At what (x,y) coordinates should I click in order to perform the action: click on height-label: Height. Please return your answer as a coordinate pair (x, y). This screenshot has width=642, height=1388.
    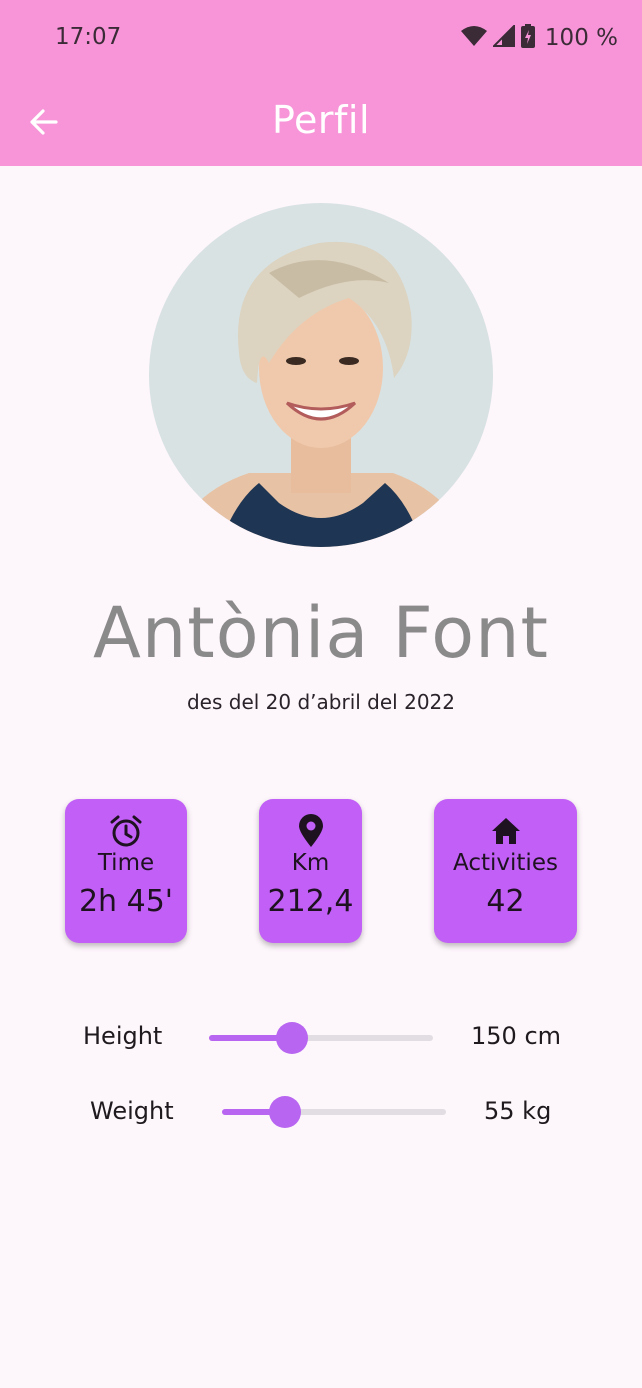
    Looking at the image, I should click on (123, 1036).